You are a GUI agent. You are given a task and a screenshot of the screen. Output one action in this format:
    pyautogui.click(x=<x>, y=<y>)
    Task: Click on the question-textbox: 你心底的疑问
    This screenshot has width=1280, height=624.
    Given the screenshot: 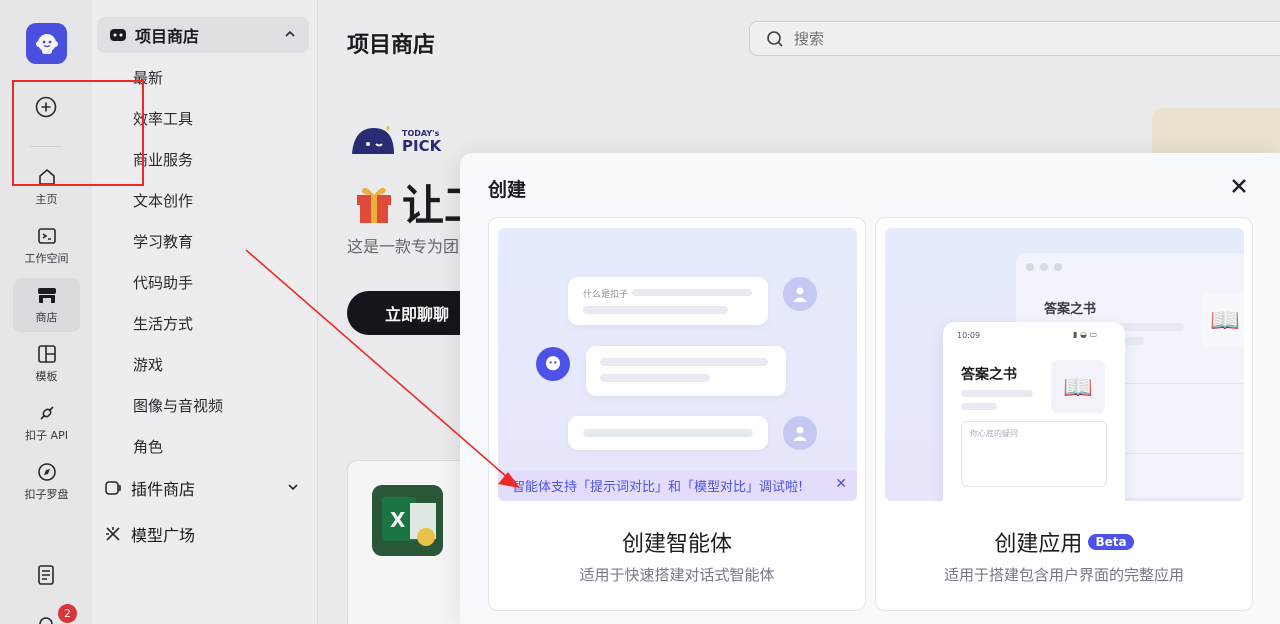 What is the action you would take?
    pyautogui.click(x=1034, y=454)
    